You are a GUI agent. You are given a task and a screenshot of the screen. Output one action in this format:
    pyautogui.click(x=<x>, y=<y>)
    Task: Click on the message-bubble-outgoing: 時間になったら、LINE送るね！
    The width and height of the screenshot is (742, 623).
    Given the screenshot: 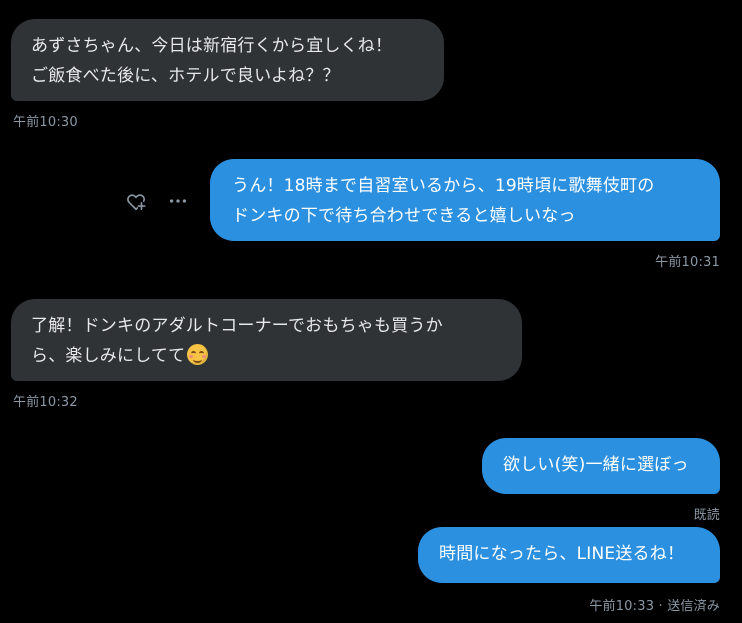 What is the action you would take?
    pyautogui.click(x=569, y=555)
    